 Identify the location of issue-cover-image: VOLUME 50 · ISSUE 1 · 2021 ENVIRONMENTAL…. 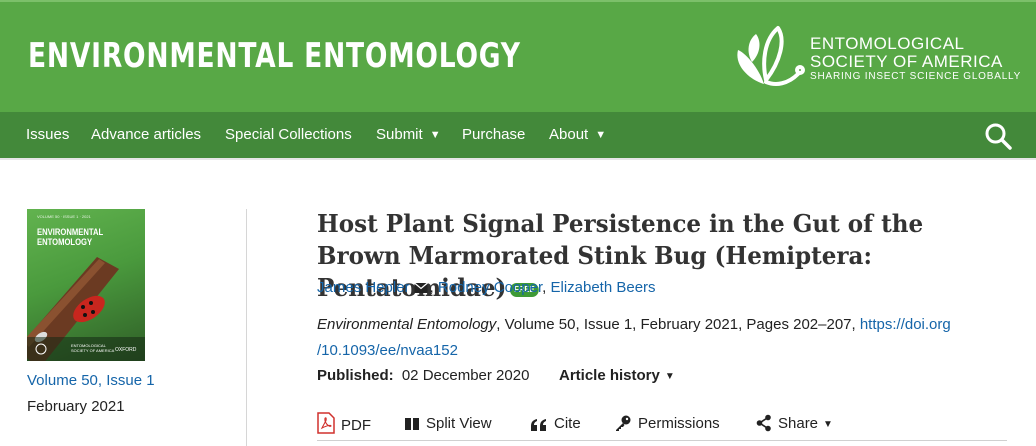
(86, 285).